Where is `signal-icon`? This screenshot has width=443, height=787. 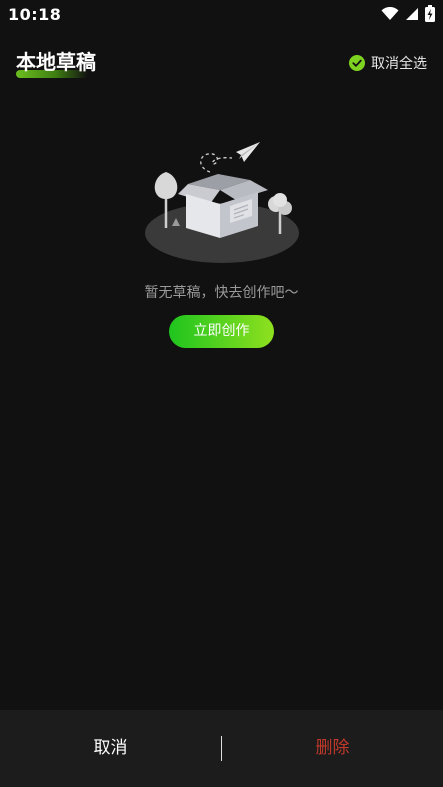
signal-icon is located at coordinates (412, 15).